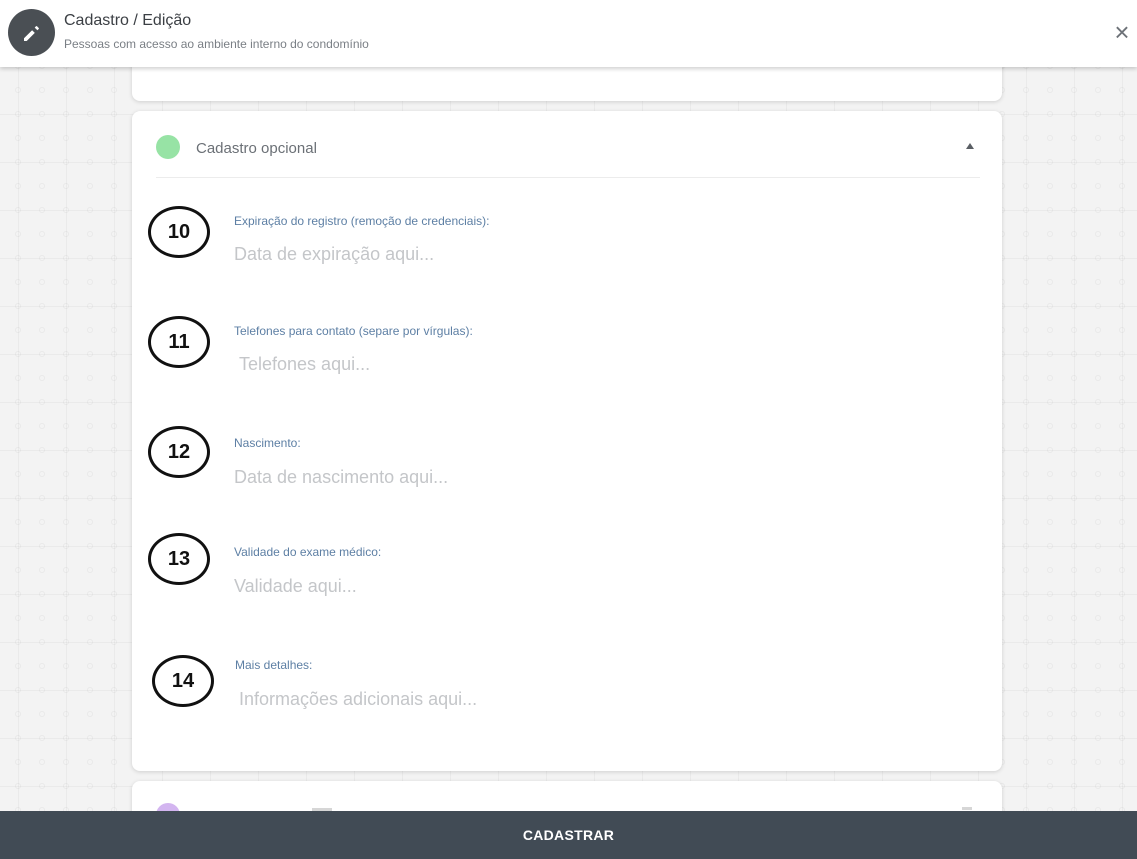  Describe the element at coordinates (967, 808) in the screenshot. I see `caret-icon` at that location.